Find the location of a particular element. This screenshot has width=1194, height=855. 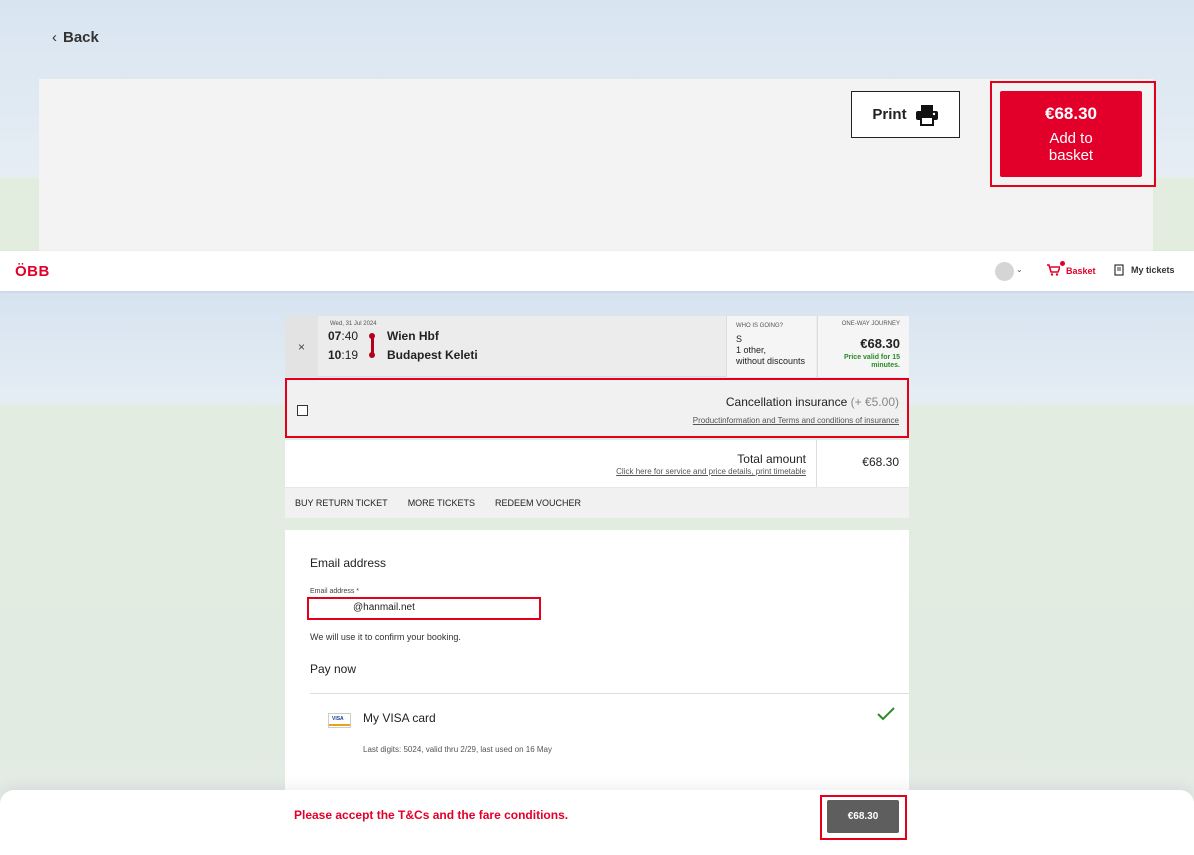

chevron-left-icon: ‹ is located at coordinates (54, 37).